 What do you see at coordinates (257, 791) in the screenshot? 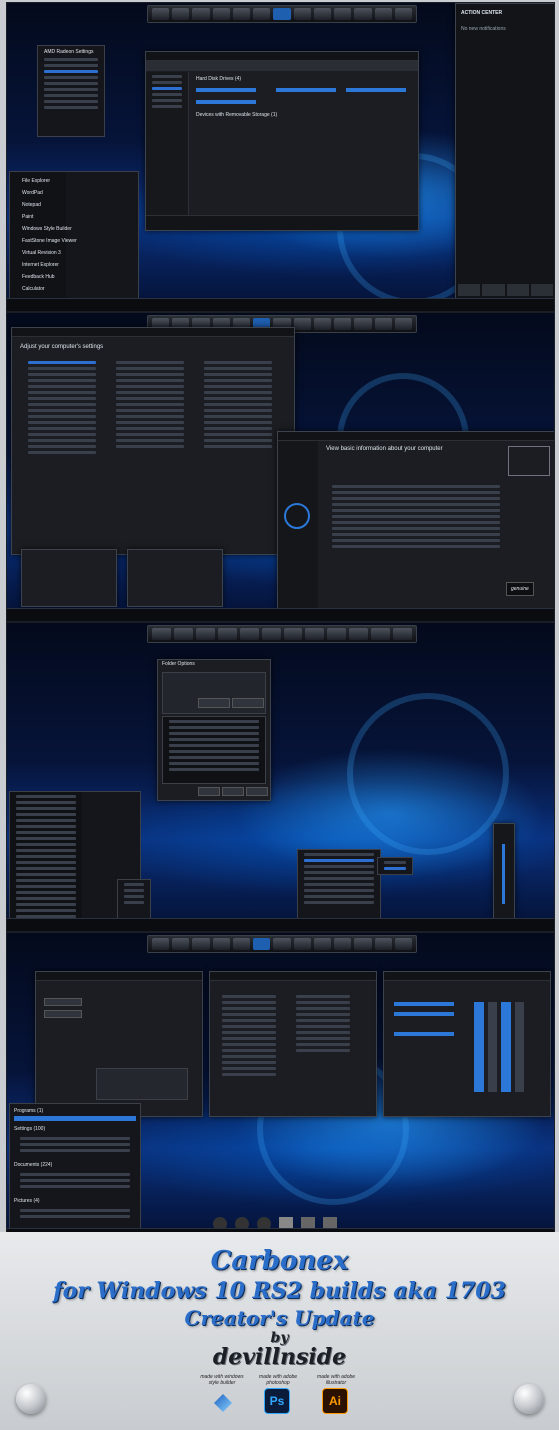
I see `apply-button` at bounding box center [257, 791].